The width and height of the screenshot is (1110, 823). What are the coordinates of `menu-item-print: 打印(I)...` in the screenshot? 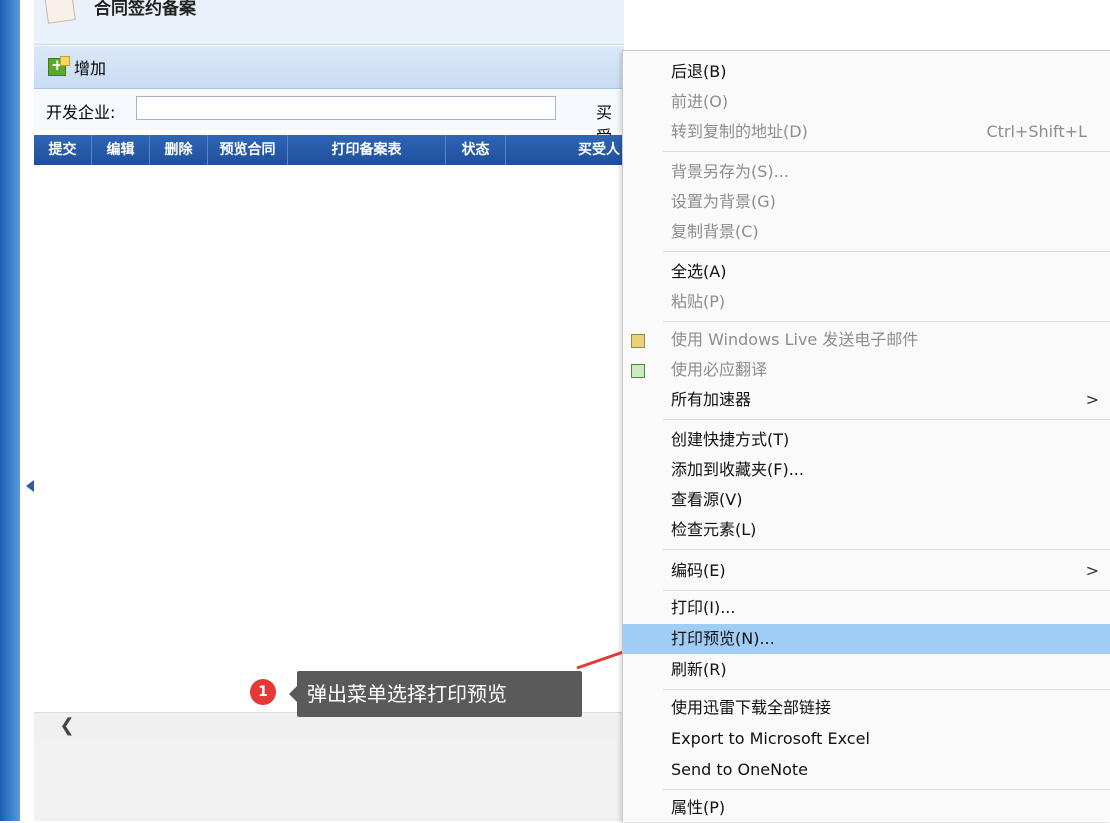 It's located at (866, 608).